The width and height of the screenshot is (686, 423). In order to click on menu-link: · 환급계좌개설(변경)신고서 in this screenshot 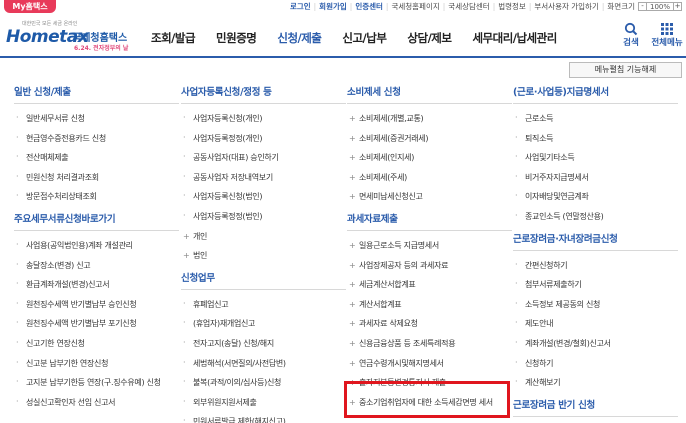, I will do `click(96, 284)`.